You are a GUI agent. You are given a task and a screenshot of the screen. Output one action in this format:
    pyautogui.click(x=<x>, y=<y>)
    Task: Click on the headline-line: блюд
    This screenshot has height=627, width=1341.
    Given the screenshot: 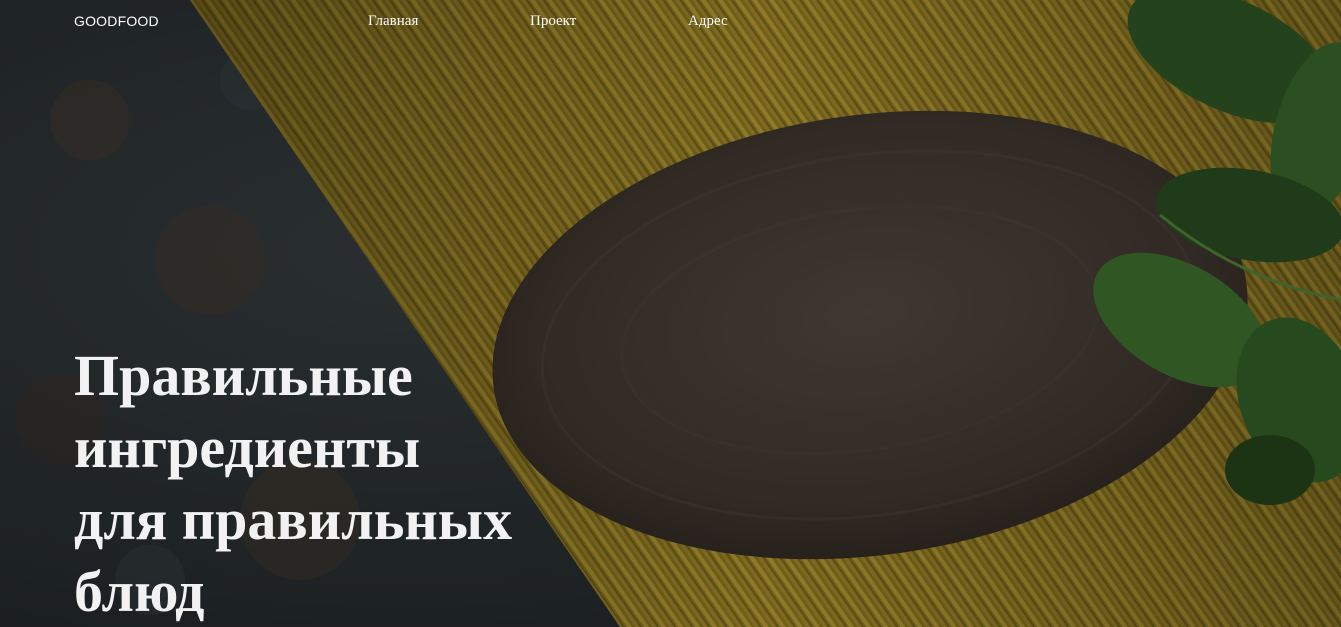 What is the action you would take?
    pyautogui.click(x=139, y=591)
    